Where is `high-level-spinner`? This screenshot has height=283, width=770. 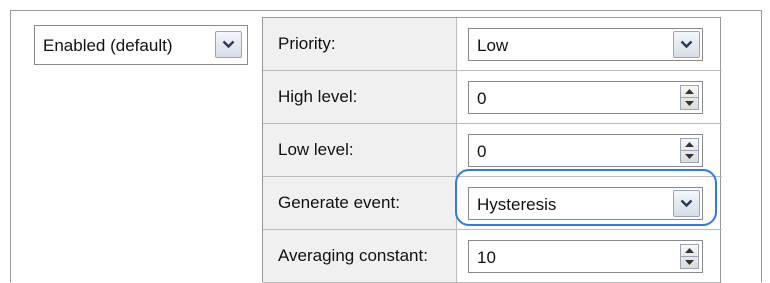
high-level-spinner is located at coordinates (689, 97).